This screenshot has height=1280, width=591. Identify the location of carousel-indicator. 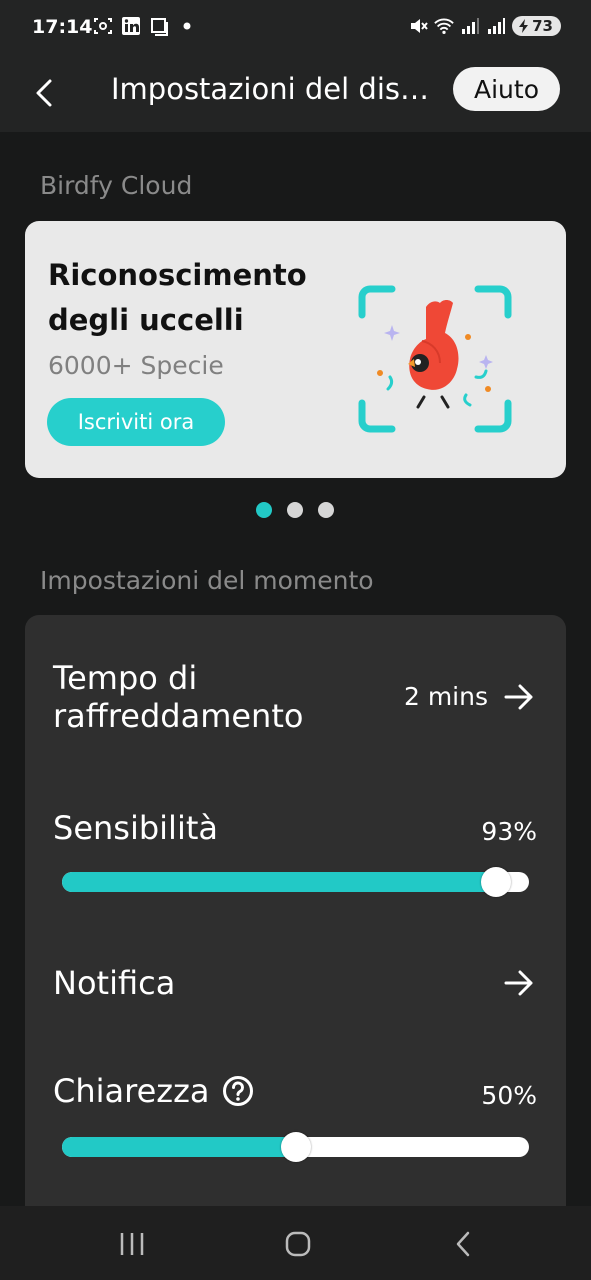
(295, 510).